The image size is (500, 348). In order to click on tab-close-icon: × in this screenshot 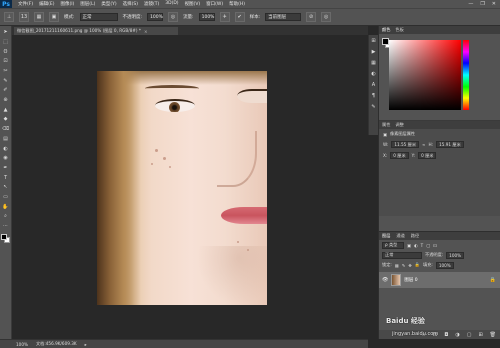, I will do `click(146, 31)`.